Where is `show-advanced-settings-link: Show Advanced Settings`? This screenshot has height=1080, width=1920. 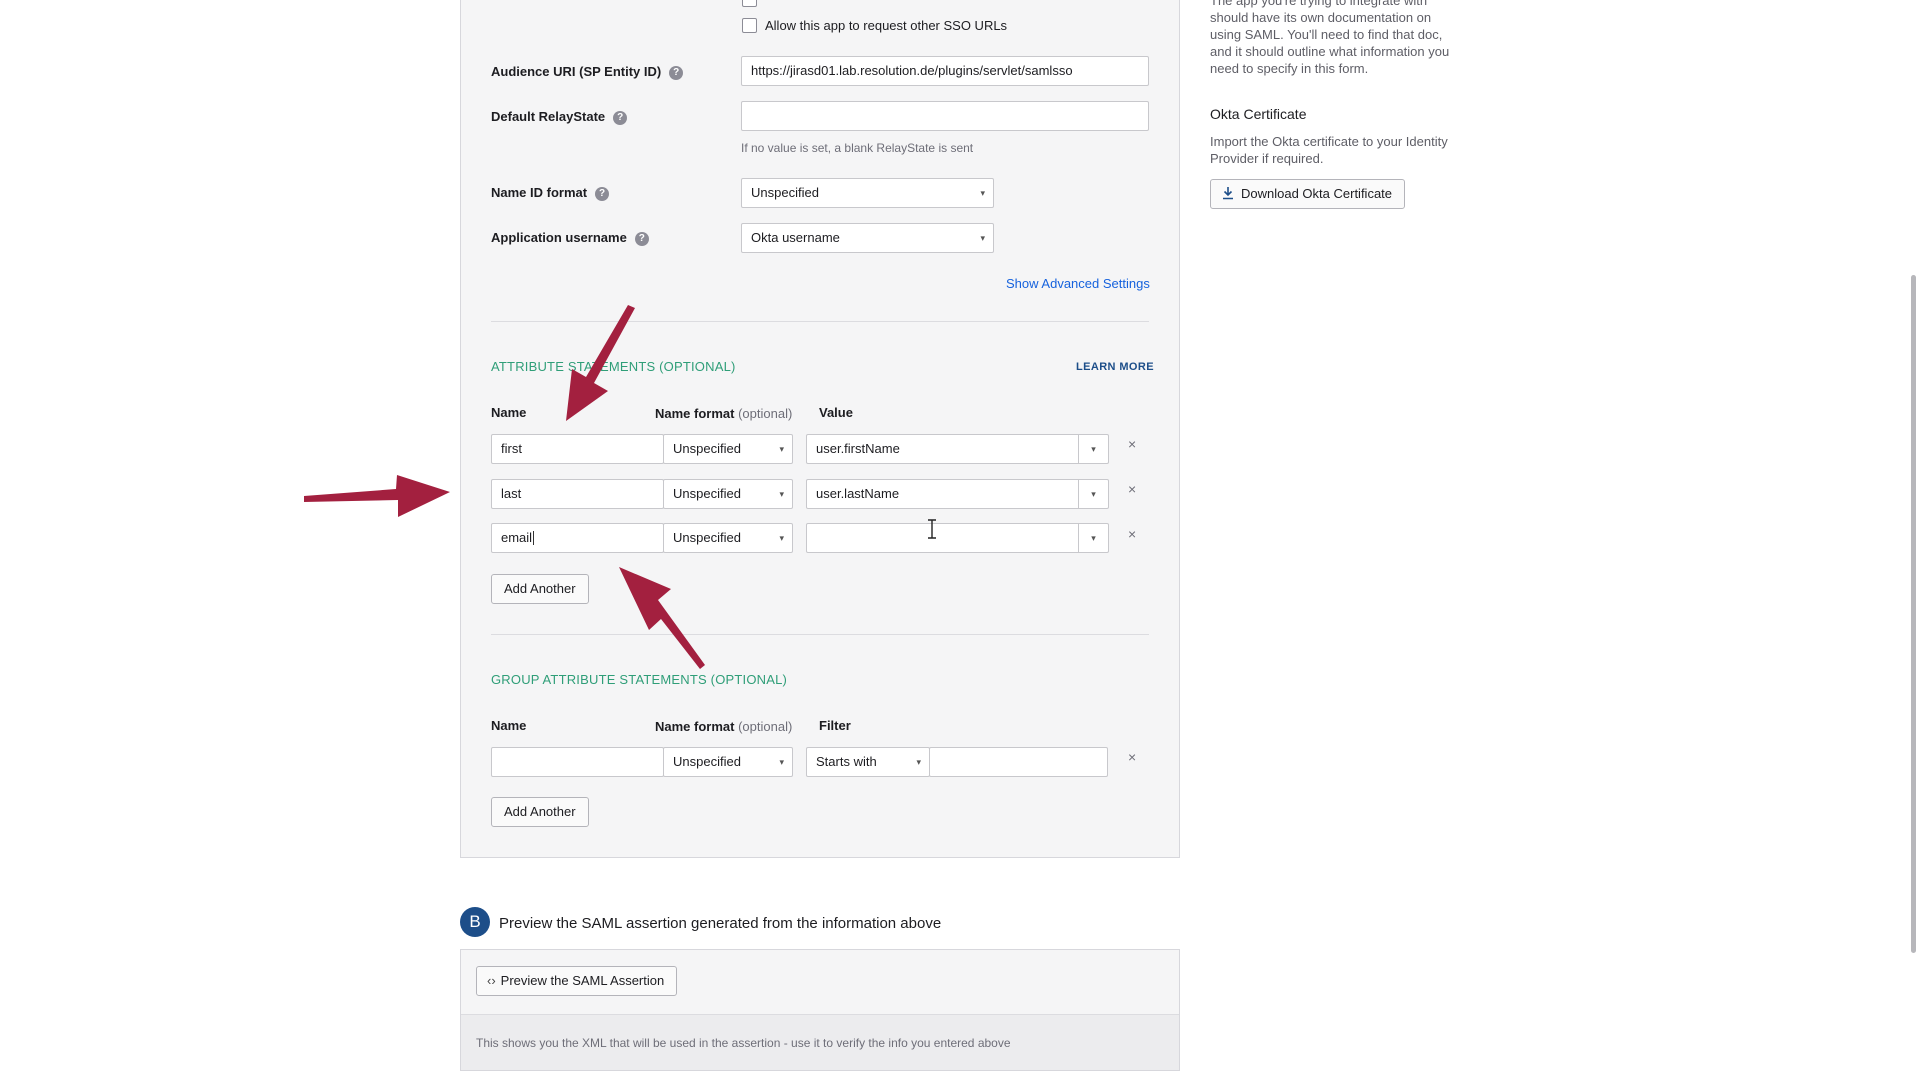
show-advanced-settings-link: Show Advanced Settings is located at coordinates (1078, 283).